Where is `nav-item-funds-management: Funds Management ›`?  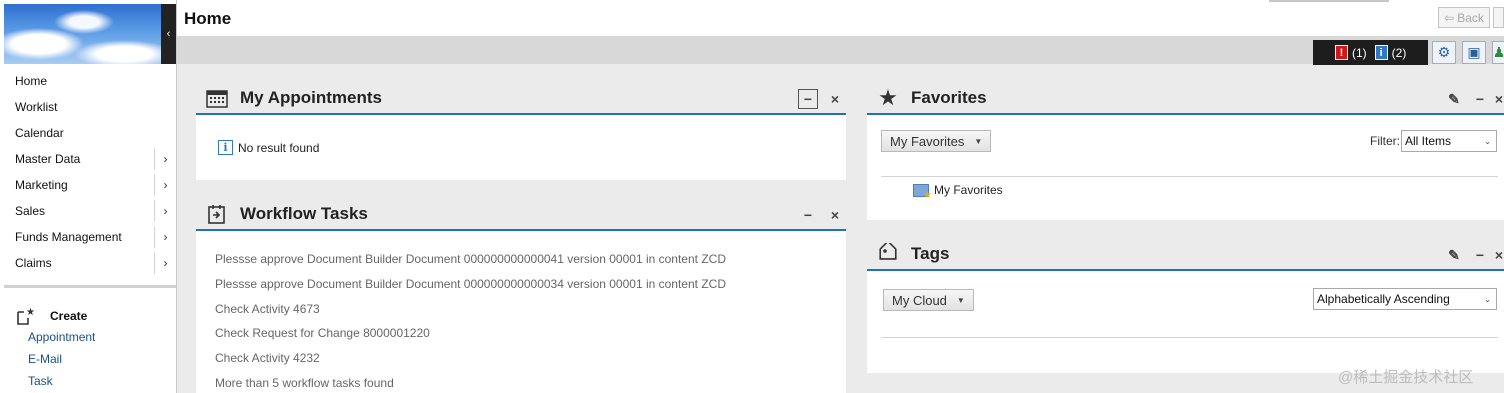
nav-item-funds-management: Funds Management › is located at coordinates (90, 237).